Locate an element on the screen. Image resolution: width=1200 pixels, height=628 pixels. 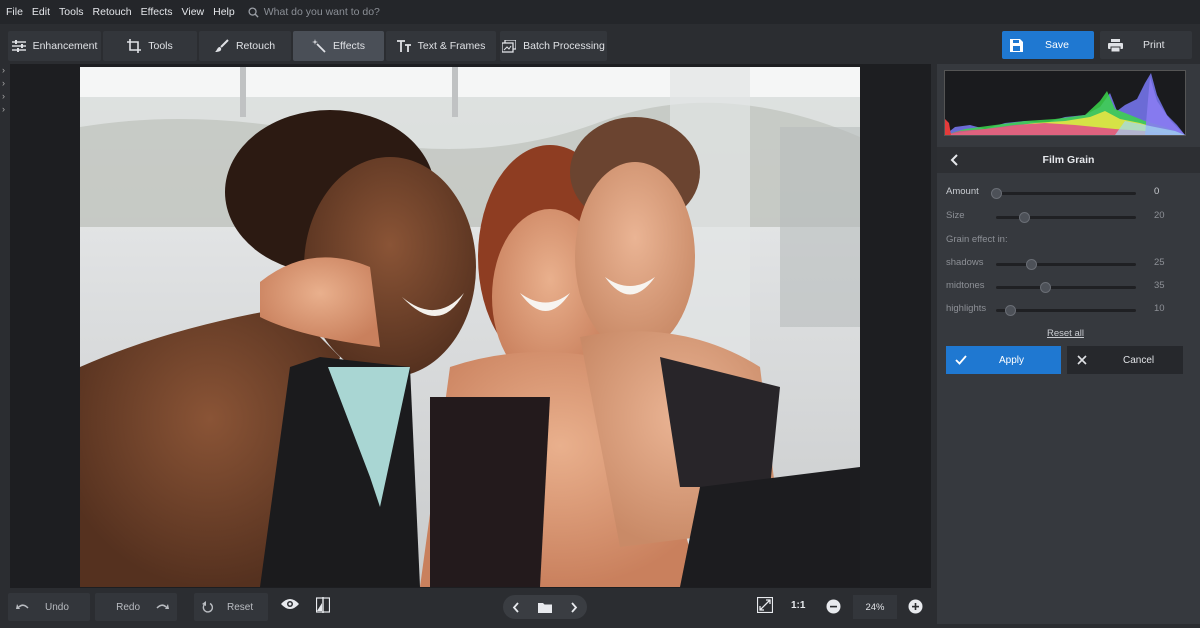
slider-midtones-track is located at coordinates (1066, 287).